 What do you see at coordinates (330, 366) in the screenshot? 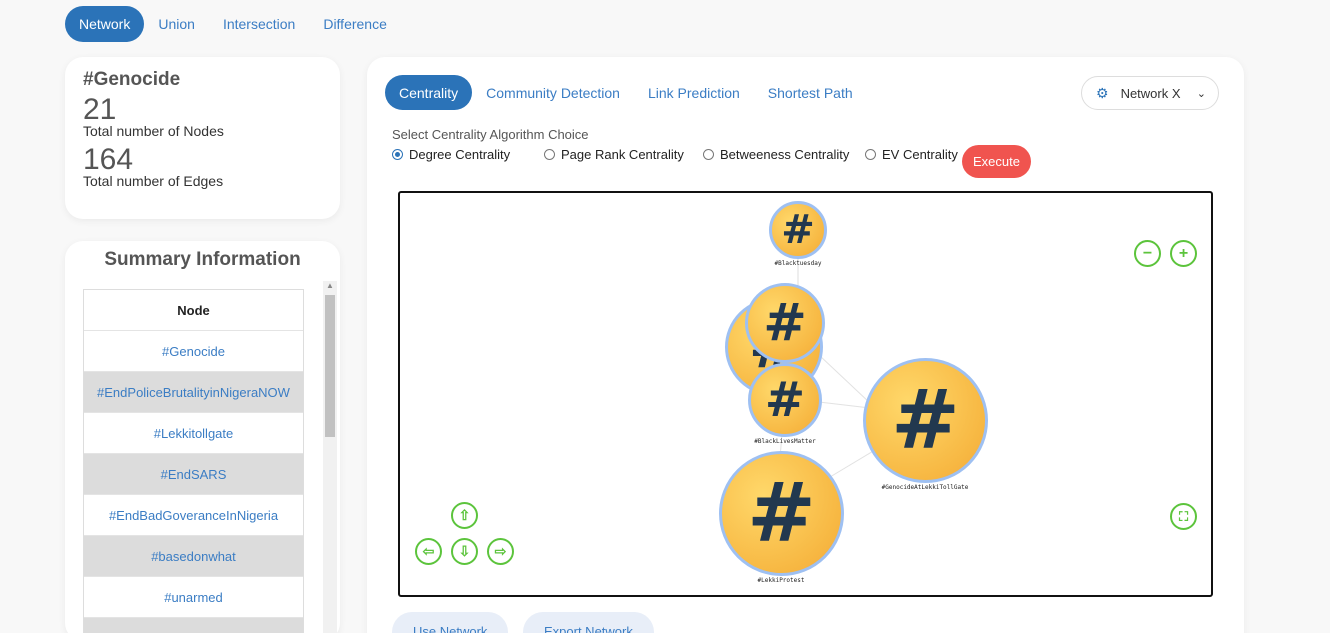
I see `scrollbar-thumb` at bounding box center [330, 366].